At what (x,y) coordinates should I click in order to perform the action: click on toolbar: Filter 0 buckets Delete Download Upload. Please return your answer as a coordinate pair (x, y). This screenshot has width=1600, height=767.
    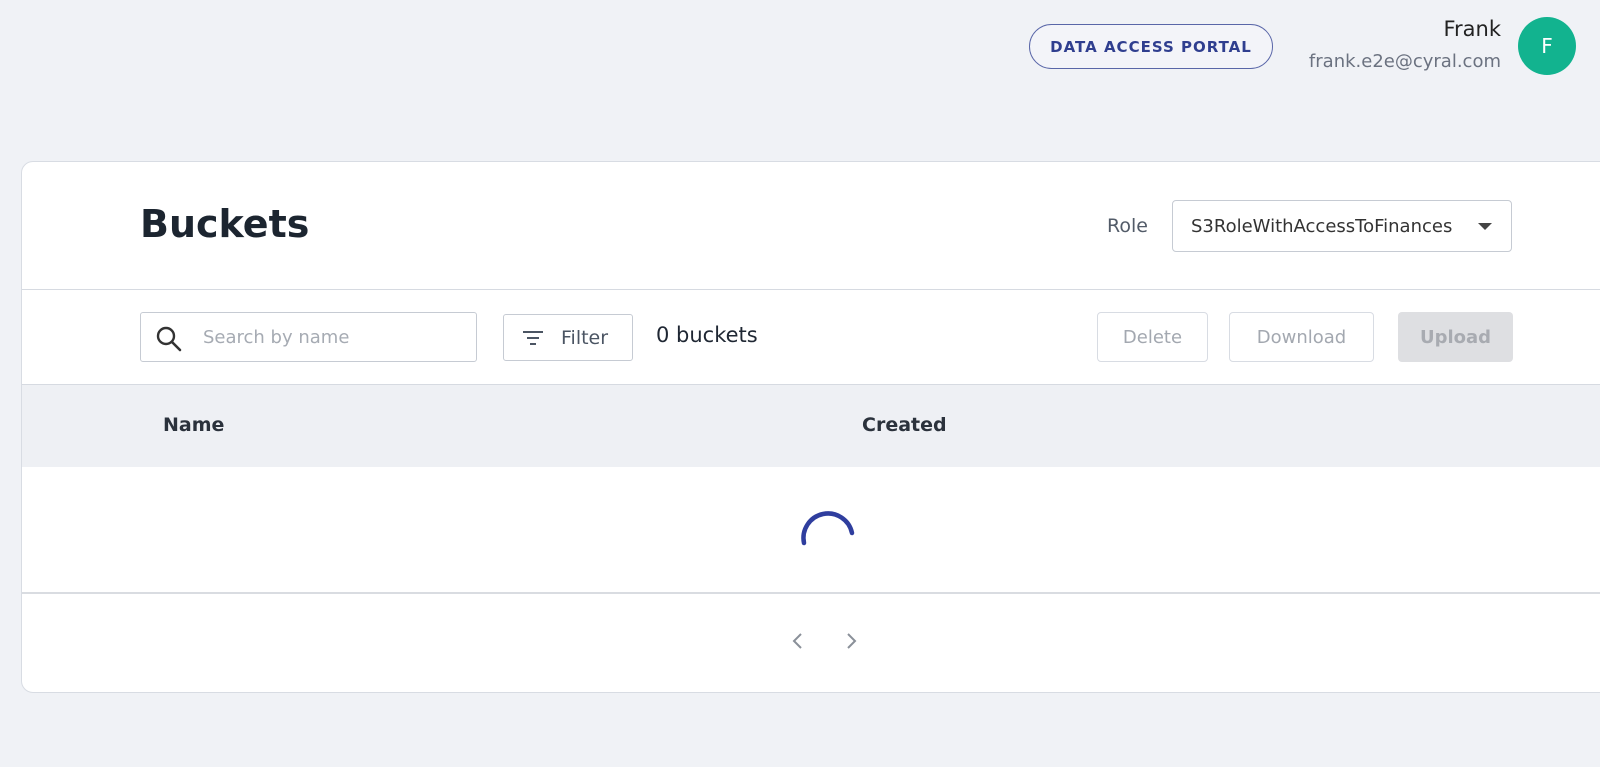
    Looking at the image, I should click on (811, 337).